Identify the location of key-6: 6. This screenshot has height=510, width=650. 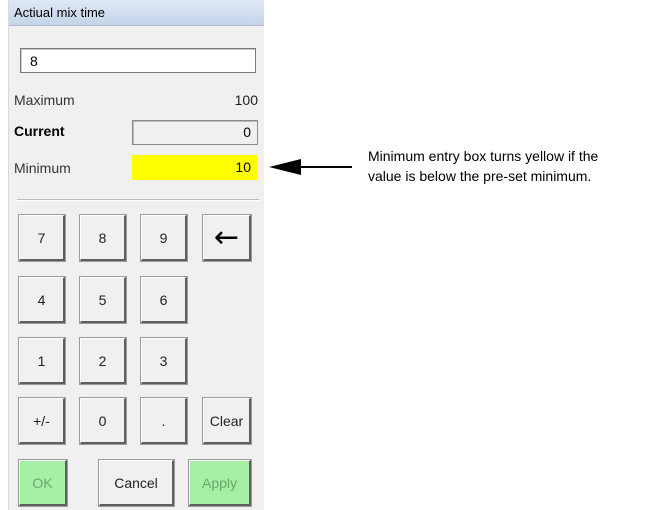
(164, 300).